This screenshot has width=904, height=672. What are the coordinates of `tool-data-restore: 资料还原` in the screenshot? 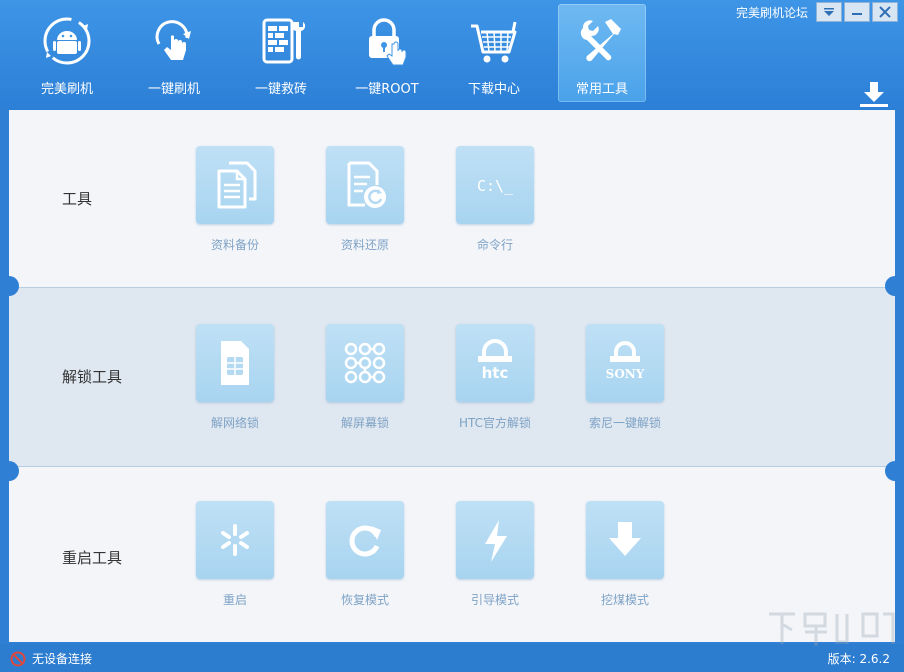 It's located at (365, 199).